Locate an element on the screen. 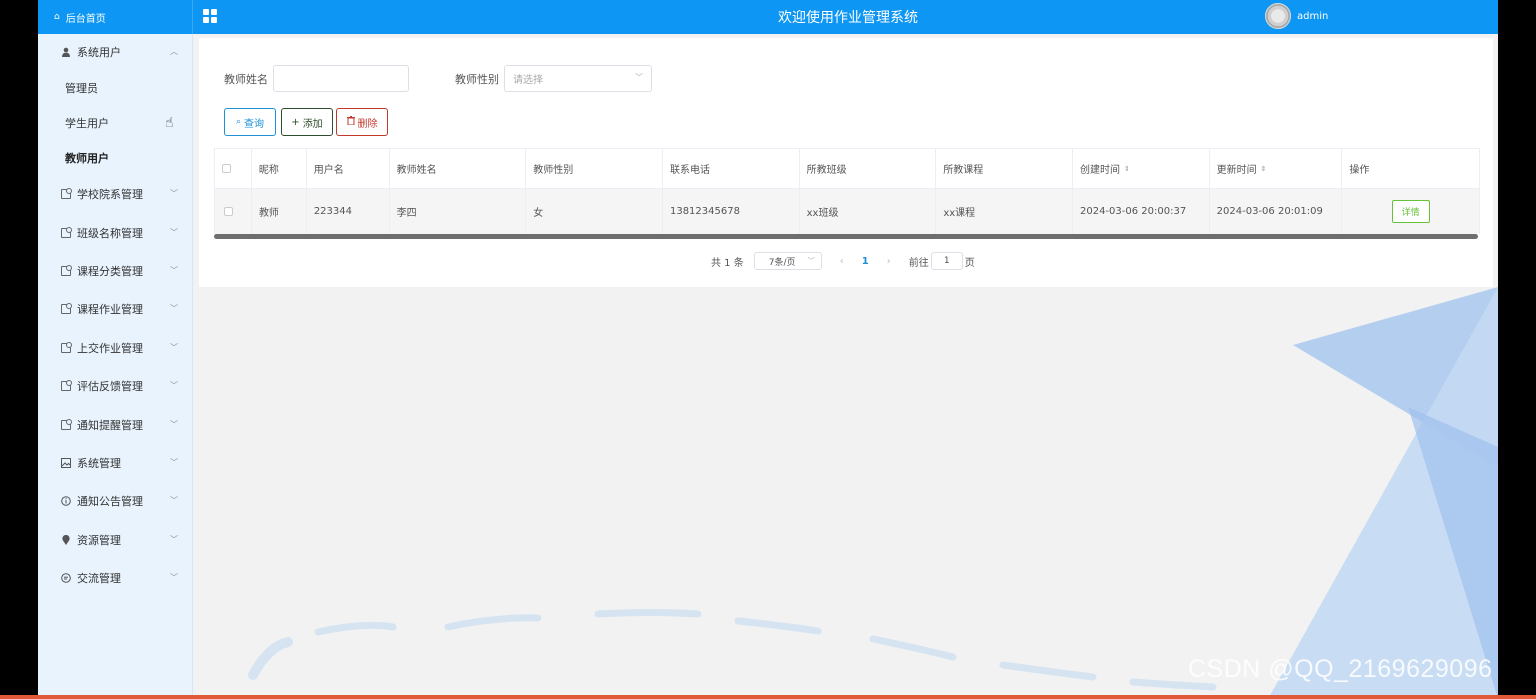  sidebar-group-course-categories: 课程分类管理 ﹀ is located at coordinates (115, 271).